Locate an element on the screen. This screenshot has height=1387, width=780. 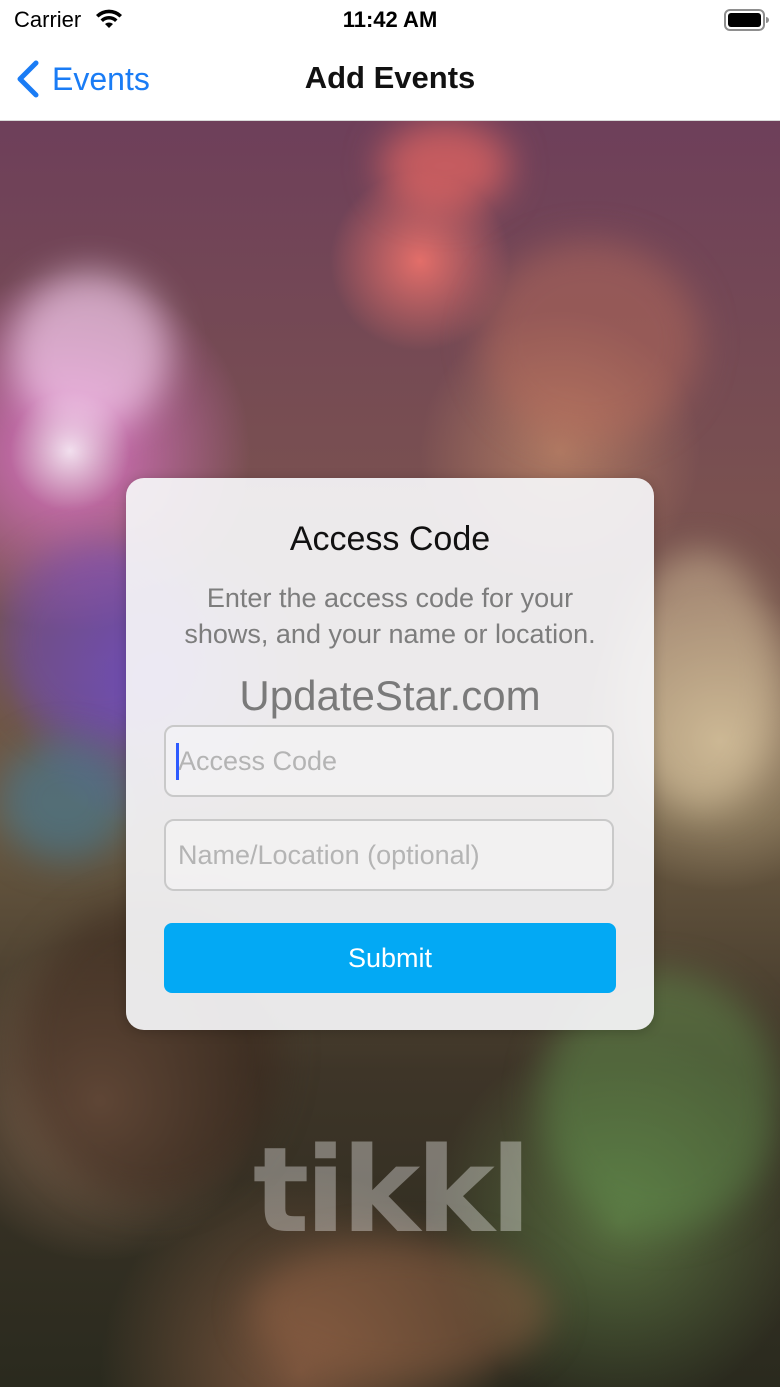
name-location-input is located at coordinates (389, 855).